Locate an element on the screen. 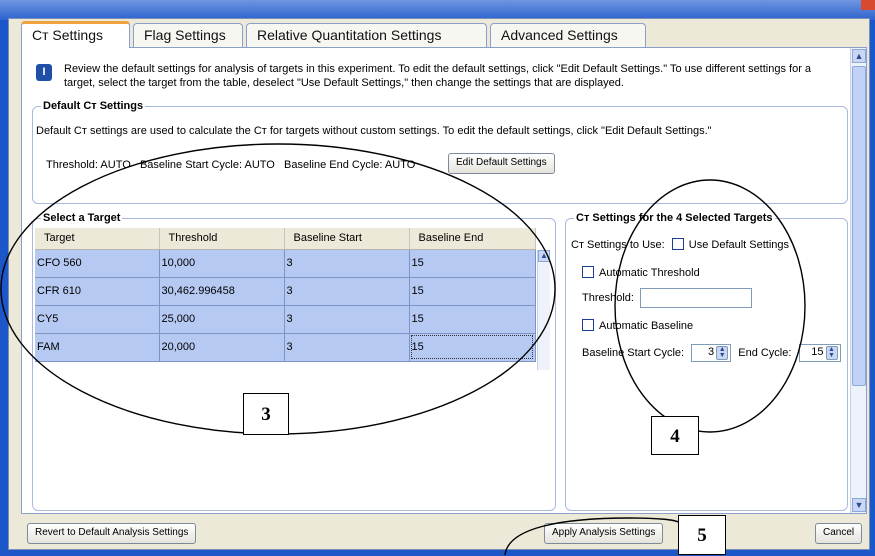 The image size is (875, 556). use-default-settings-checkbox: Use Default Settings is located at coordinates (730, 244).